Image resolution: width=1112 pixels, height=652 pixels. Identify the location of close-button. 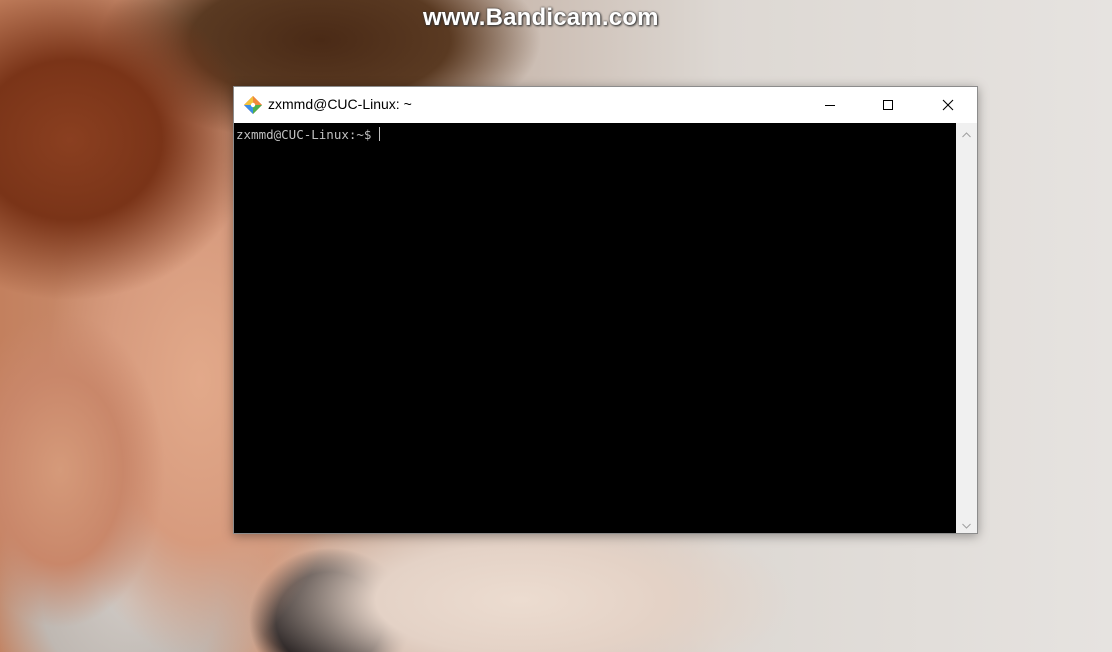
(948, 105).